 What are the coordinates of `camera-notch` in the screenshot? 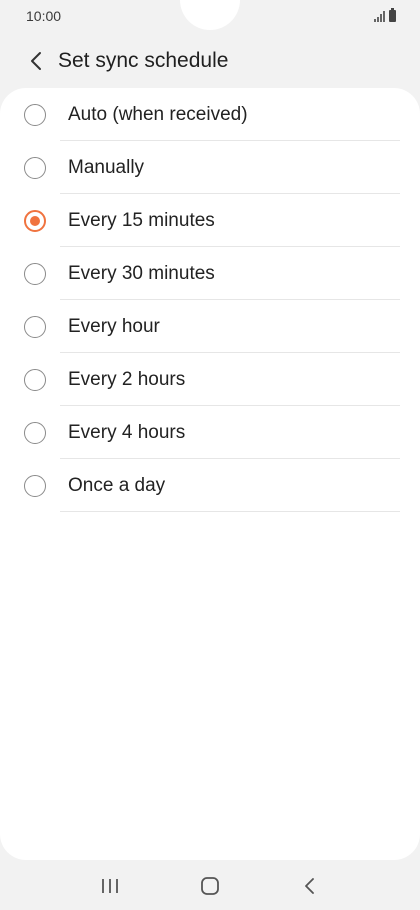 It's located at (210, 15).